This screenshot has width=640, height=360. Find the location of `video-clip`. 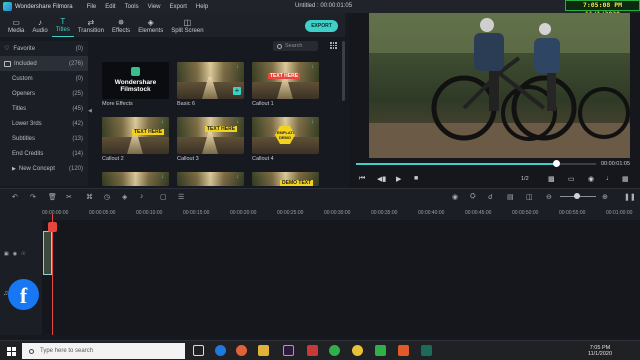

video-clip is located at coordinates (47, 253).